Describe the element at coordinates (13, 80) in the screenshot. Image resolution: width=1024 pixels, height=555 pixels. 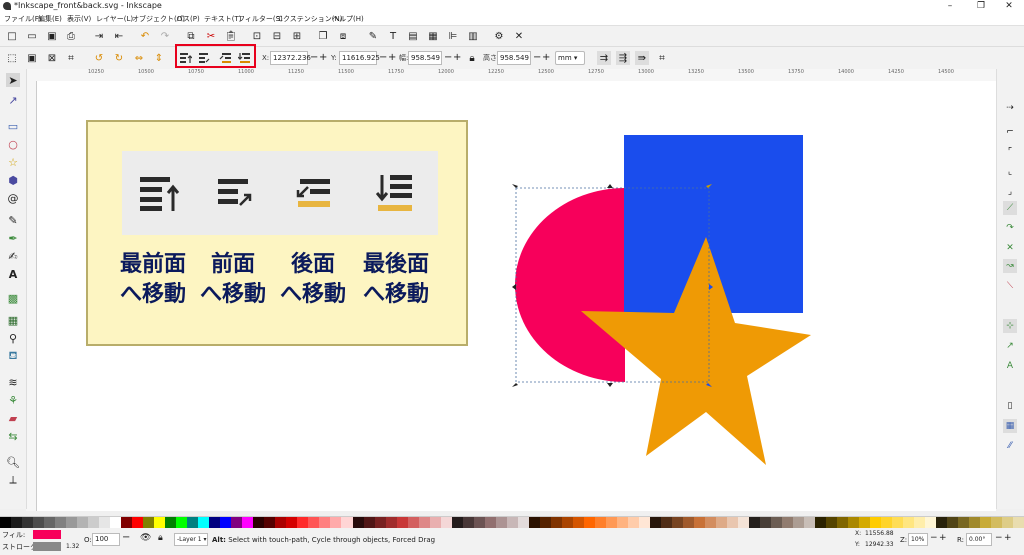
I see `selector-tool-icon: ➤` at that location.